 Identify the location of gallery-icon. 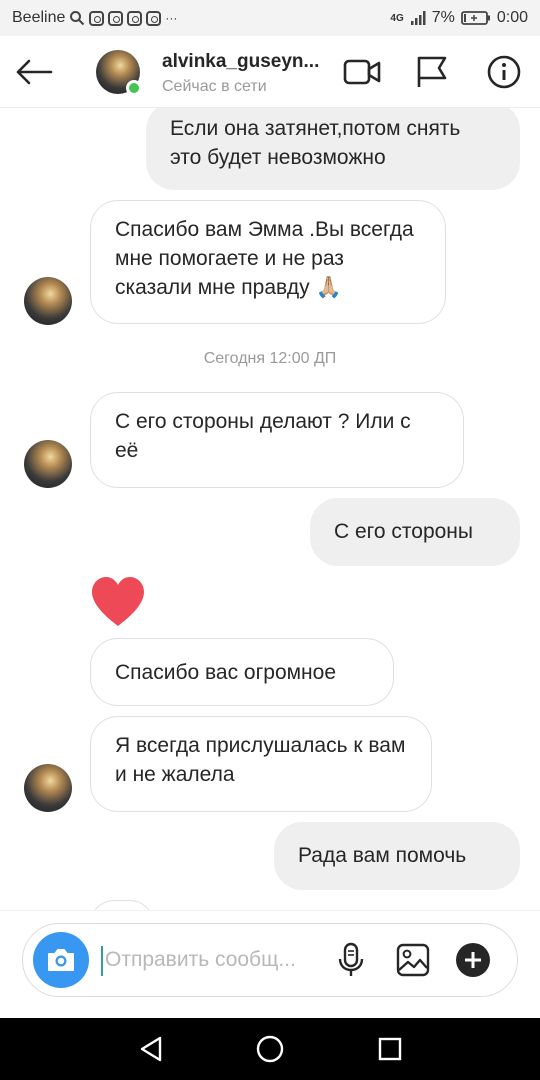
(413, 960).